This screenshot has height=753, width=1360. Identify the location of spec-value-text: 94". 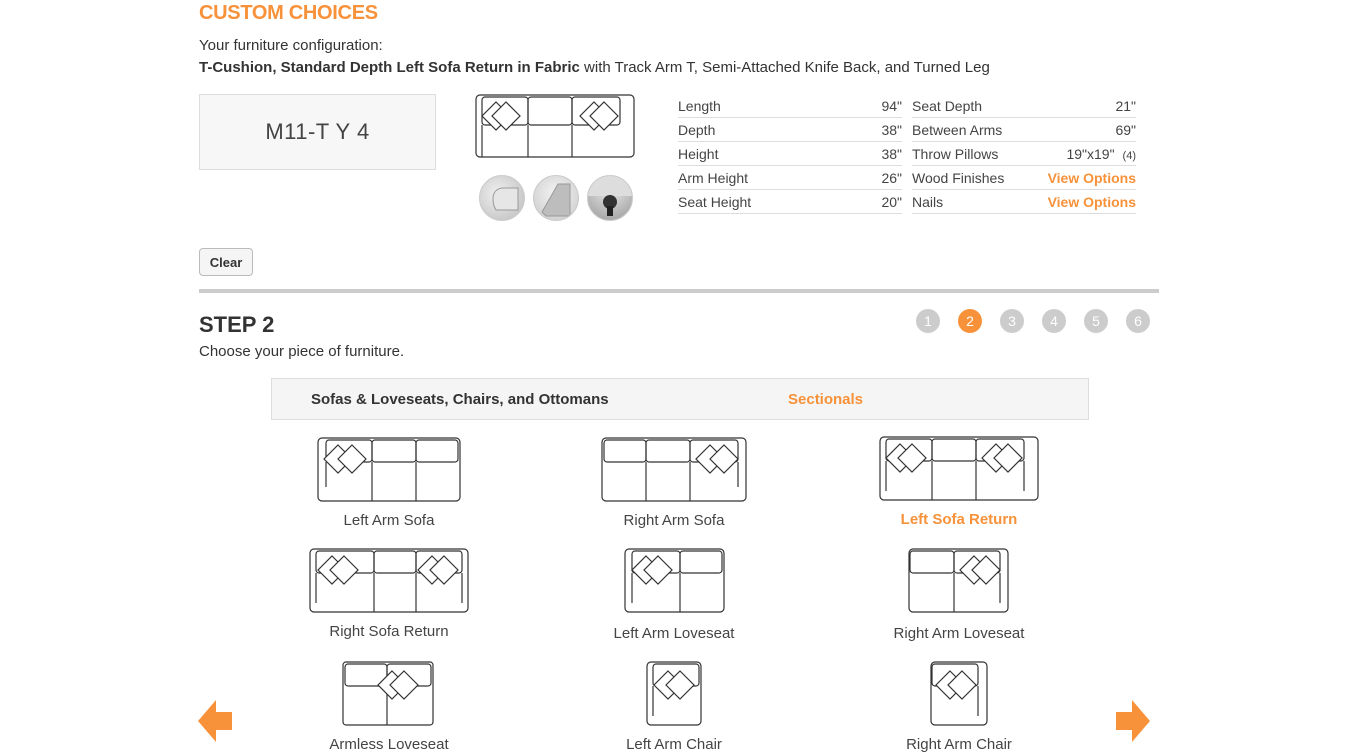
(891, 105).